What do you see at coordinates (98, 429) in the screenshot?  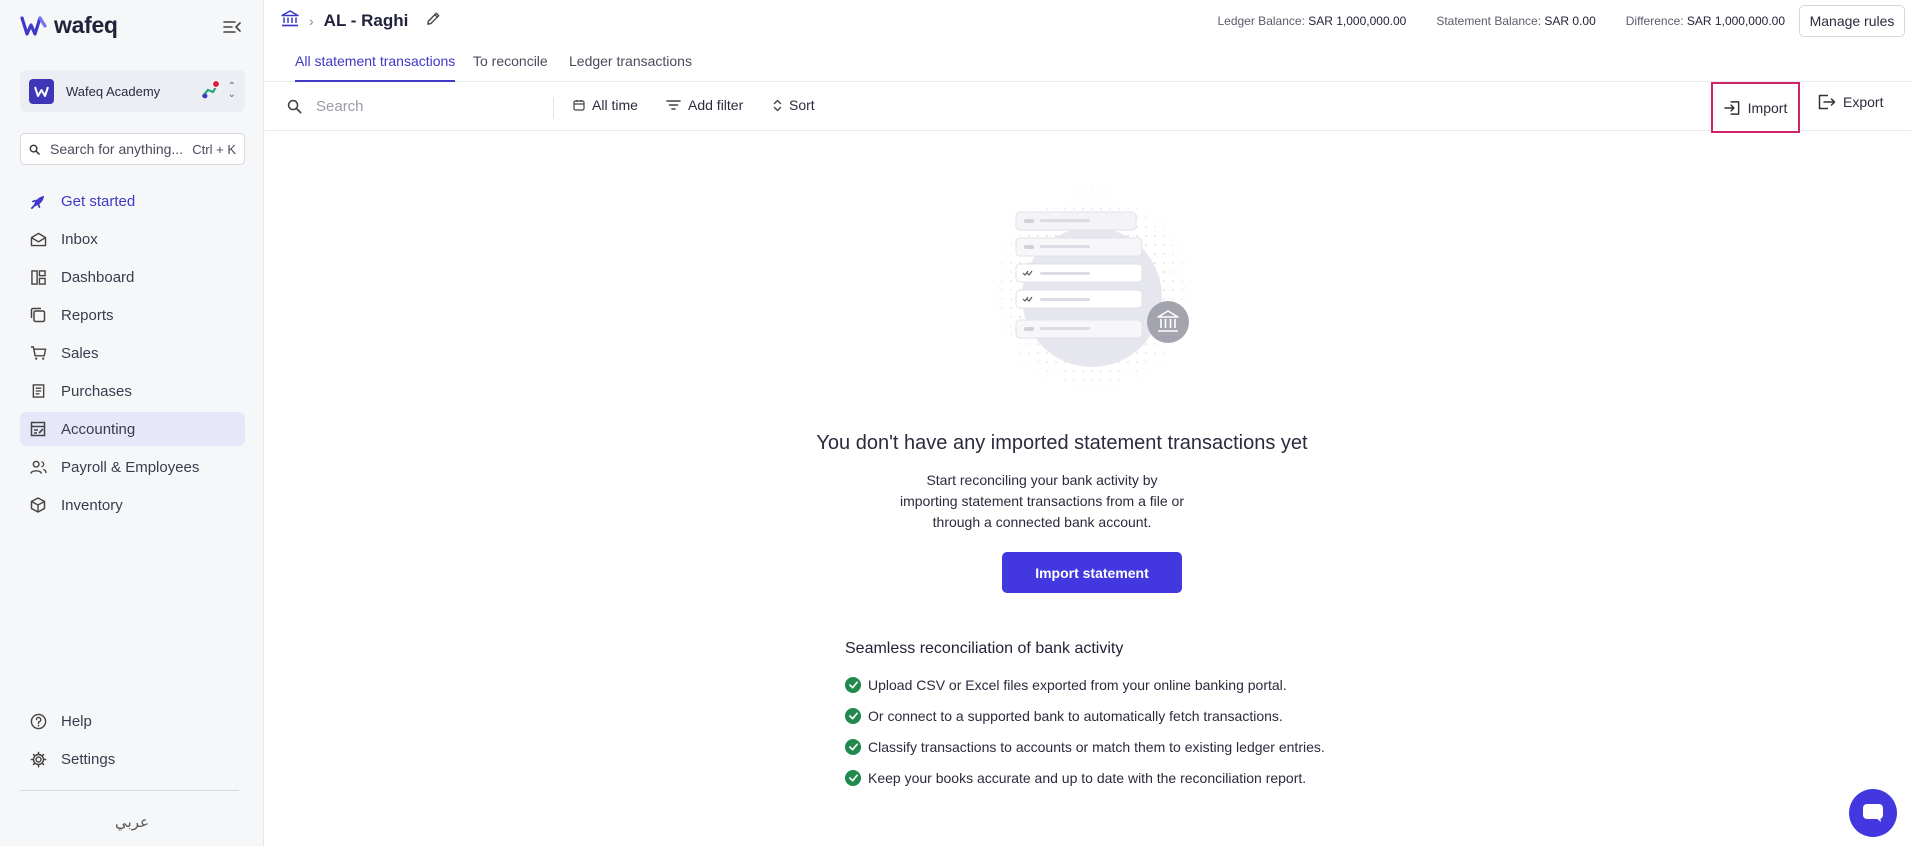 I see `nav-label: Accounting` at bounding box center [98, 429].